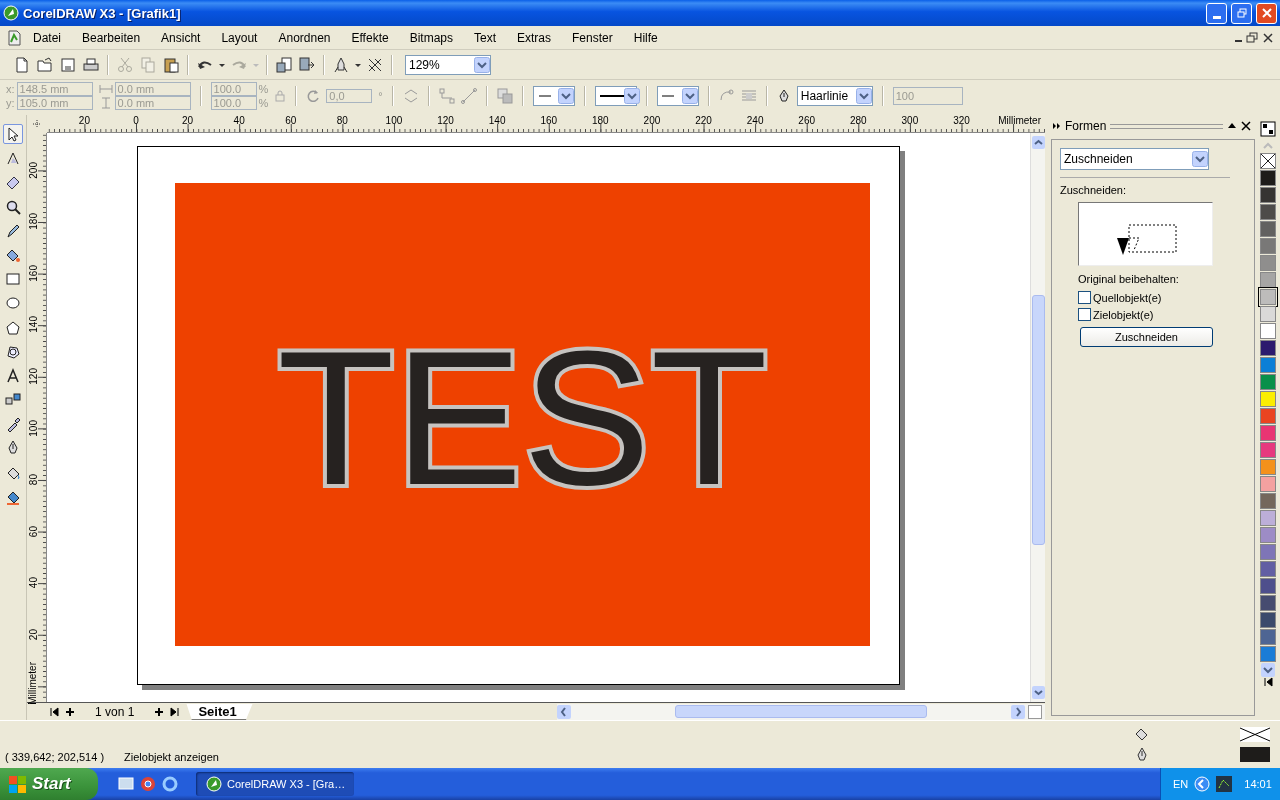 The width and height of the screenshot is (1280, 800). I want to click on scroll-left-icon, so click(564, 711).